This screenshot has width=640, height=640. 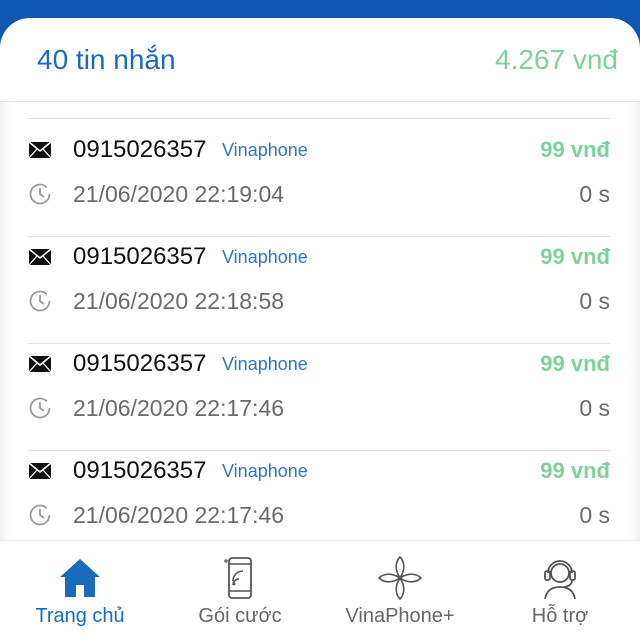 What do you see at coordinates (560, 616) in the screenshot?
I see `tab-label: Hỗ trợ` at bounding box center [560, 616].